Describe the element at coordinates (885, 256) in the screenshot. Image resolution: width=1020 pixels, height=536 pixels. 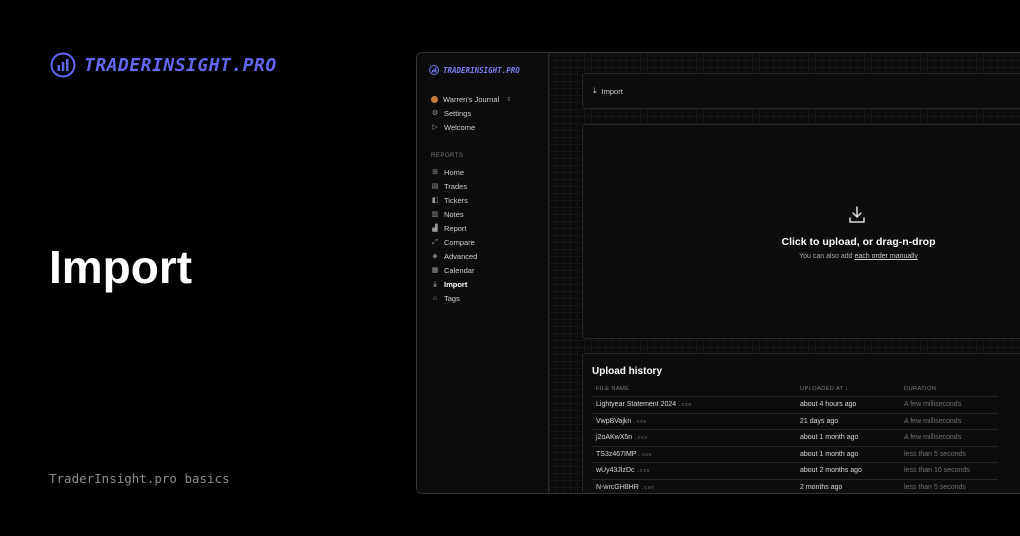
I see `add-order-manually-link: each order manually` at that location.